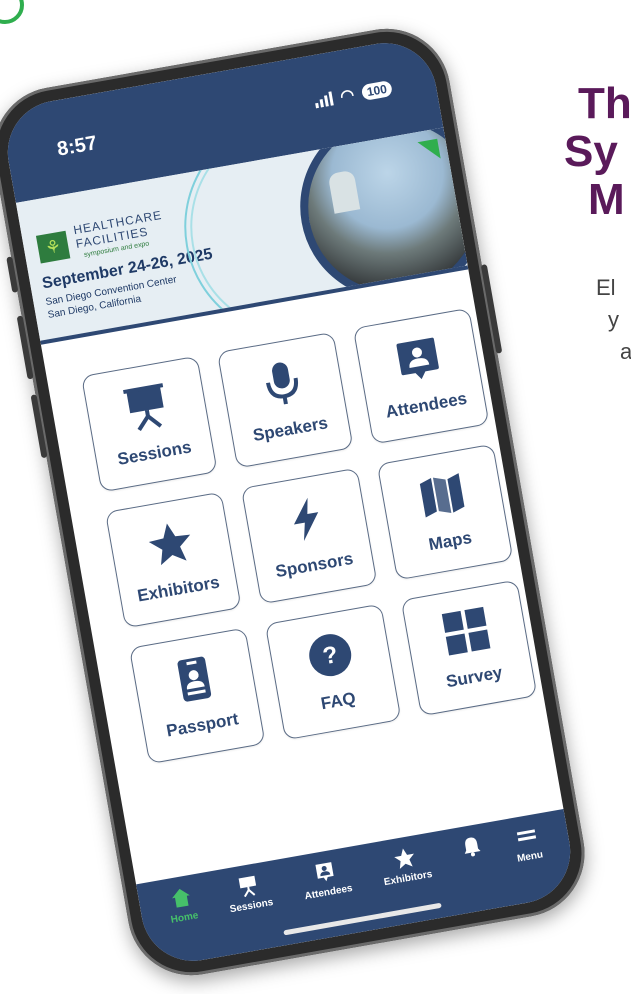  I want to click on wifi-icon: ◠, so click(347, 96).